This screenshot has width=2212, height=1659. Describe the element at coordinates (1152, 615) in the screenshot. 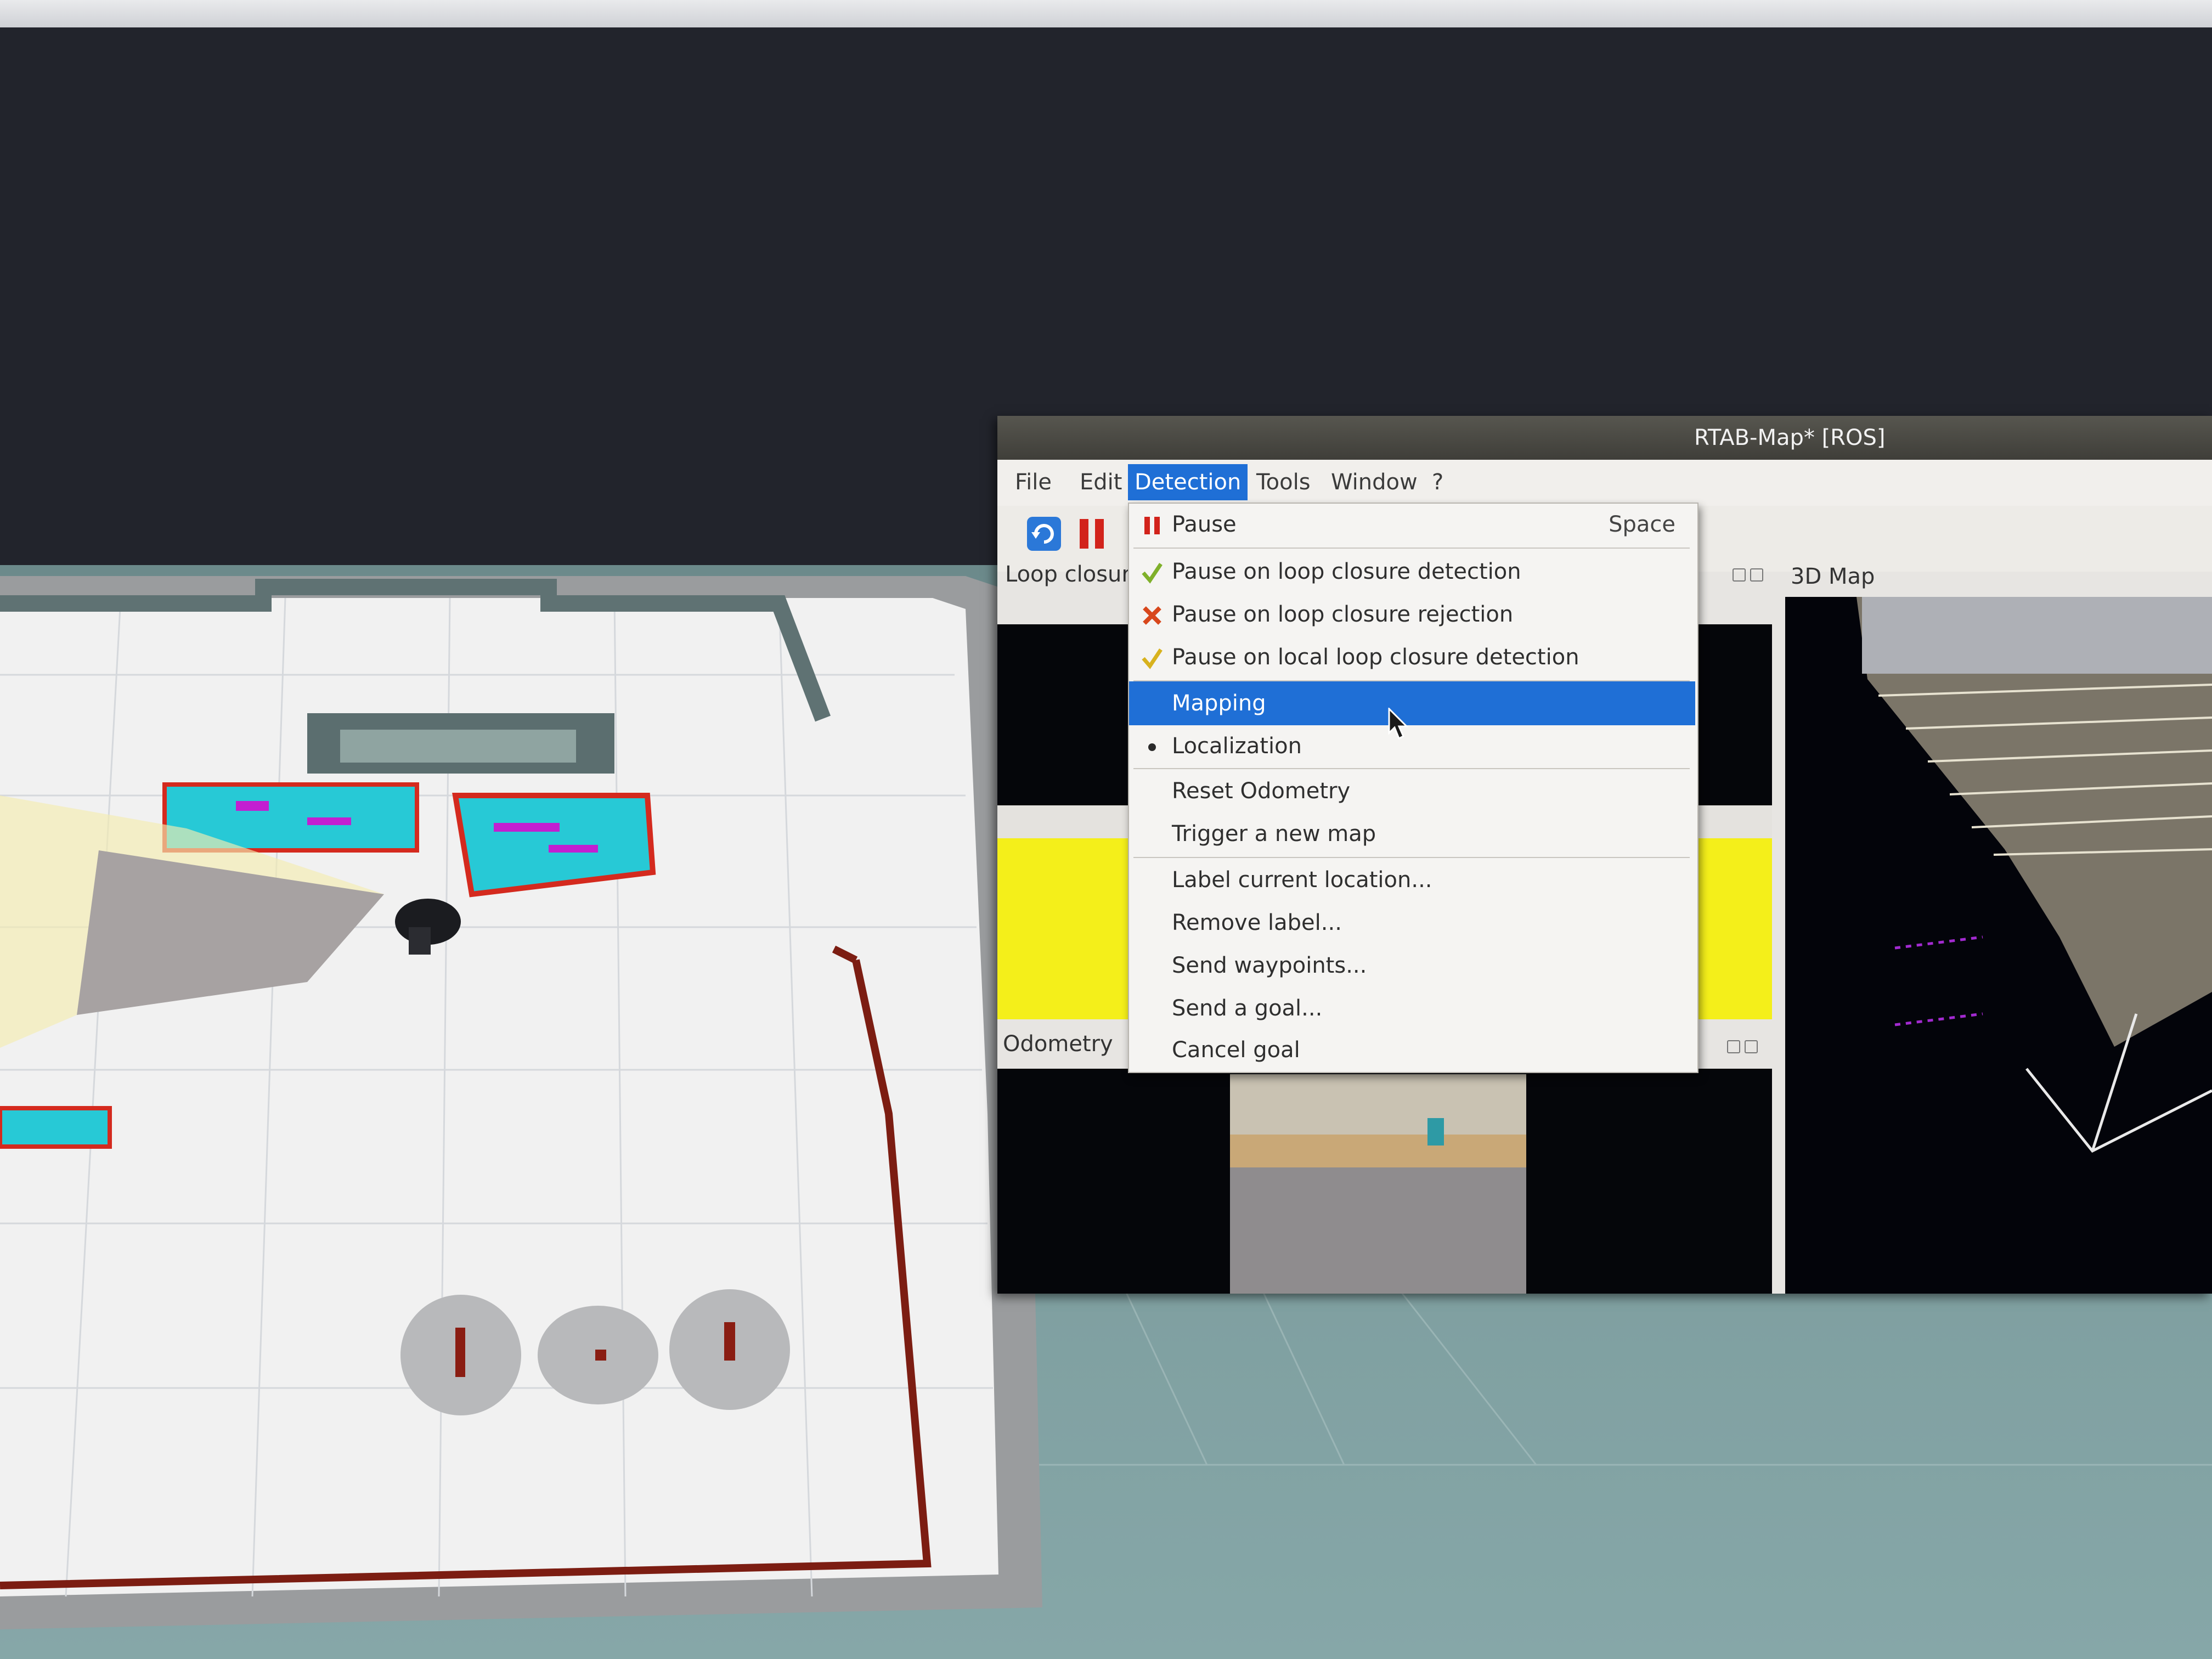

I see `x-mark-icon` at that location.